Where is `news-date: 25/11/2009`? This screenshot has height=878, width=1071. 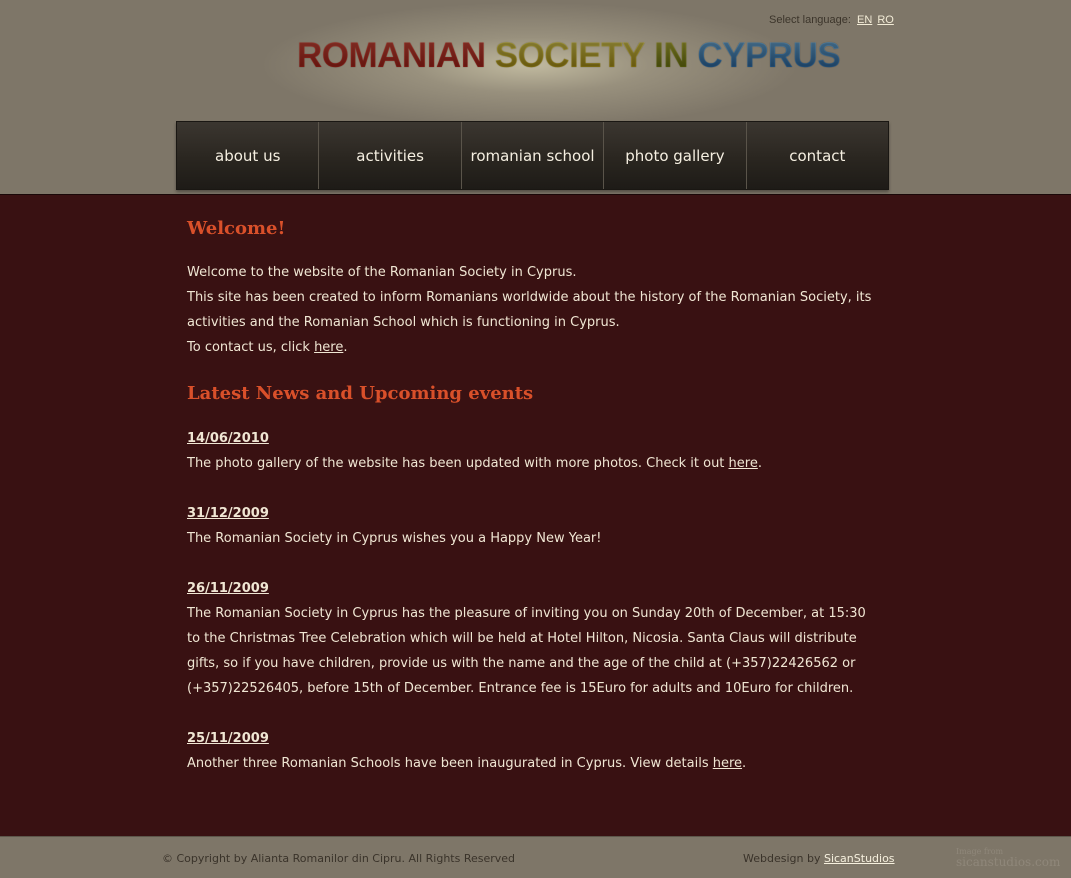
news-date: 25/11/2009 is located at coordinates (532, 738).